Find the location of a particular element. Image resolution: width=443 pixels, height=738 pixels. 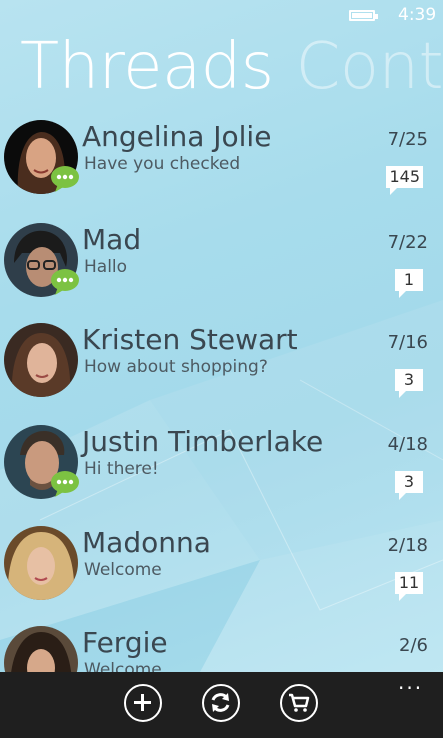

pivot-header: Threads Contacts is located at coordinates (231, 67).